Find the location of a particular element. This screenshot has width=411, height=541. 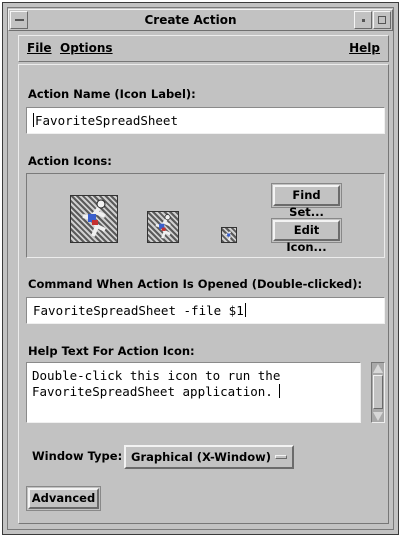

help-text-label: Help Text For Action Icon: is located at coordinates (111, 351).